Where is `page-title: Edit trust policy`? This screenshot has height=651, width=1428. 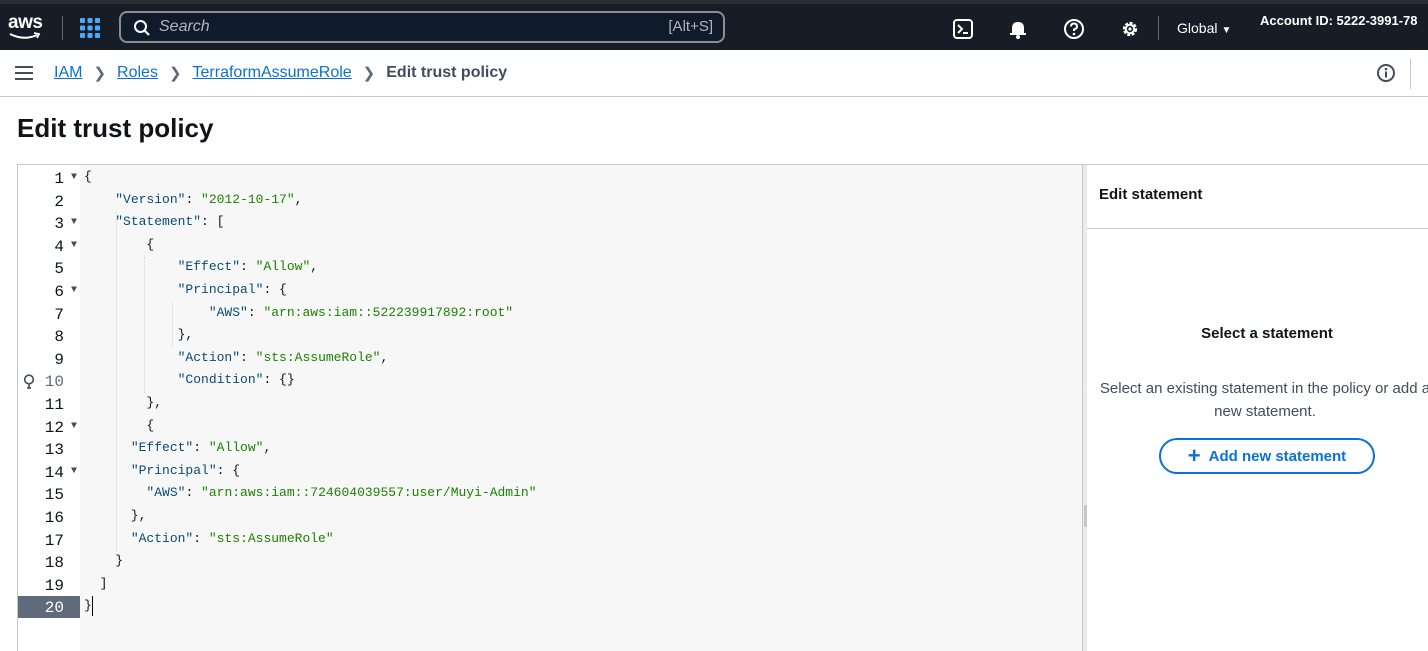
page-title: Edit trust policy is located at coordinates (115, 128).